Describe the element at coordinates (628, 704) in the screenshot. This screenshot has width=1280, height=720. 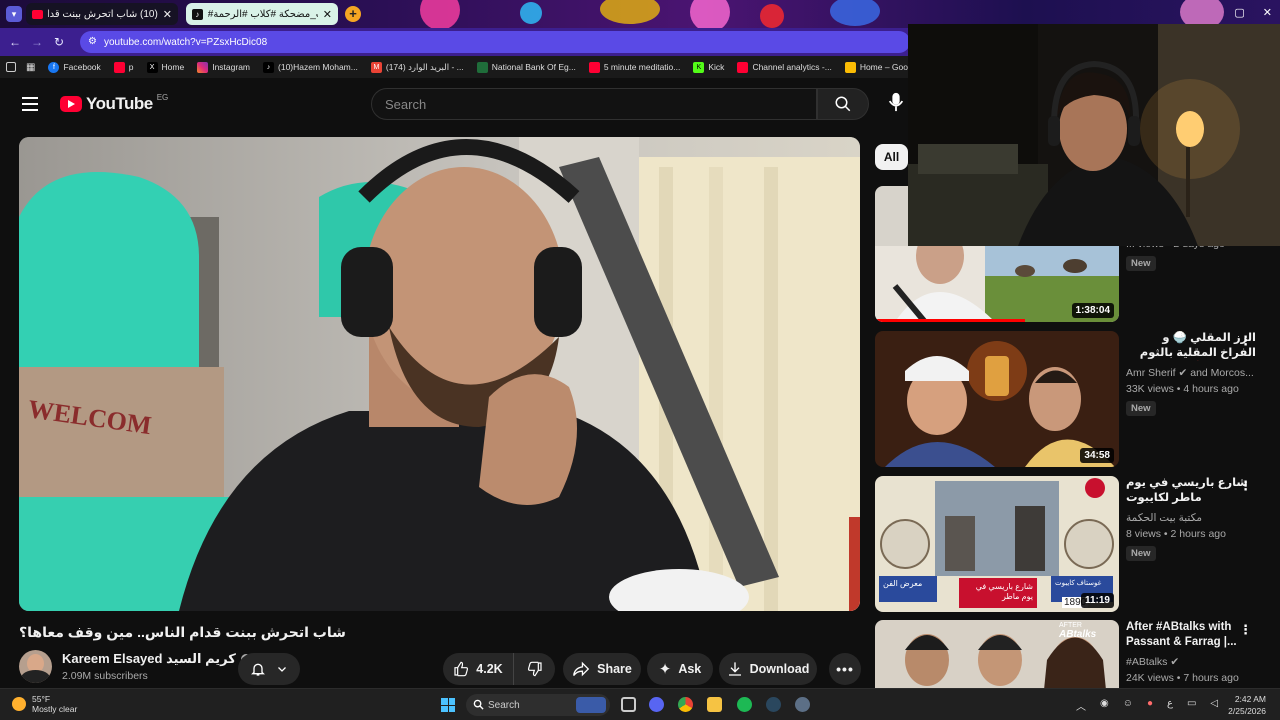
I see `task-view-icon` at that location.